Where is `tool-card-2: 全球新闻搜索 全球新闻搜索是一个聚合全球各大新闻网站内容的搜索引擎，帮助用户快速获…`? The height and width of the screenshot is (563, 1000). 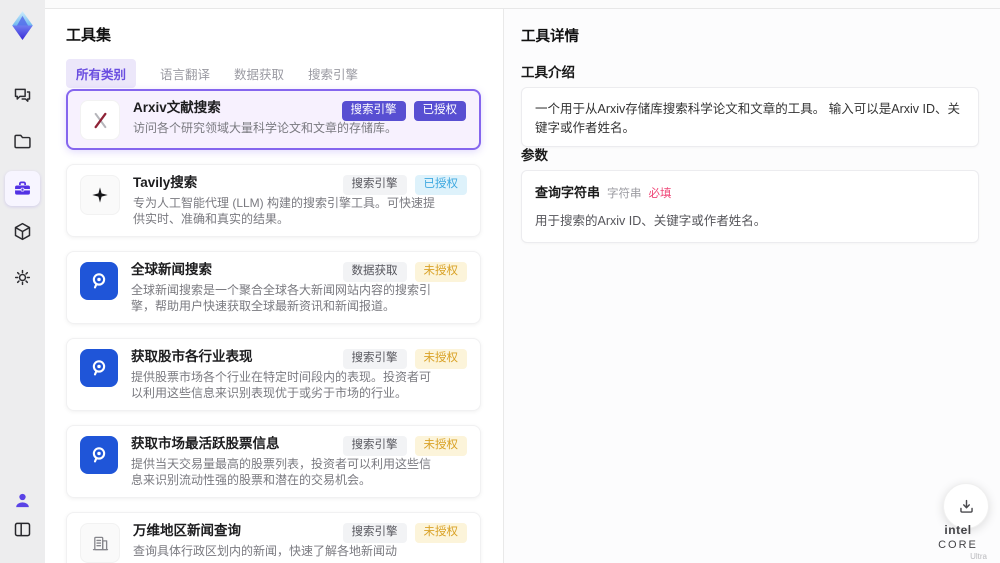 tool-card-2: 全球新闻搜索 全球新闻搜索是一个聚合全球各大新闻网站内容的搜索引擎，帮助用户快速获… is located at coordinates (273, 287).